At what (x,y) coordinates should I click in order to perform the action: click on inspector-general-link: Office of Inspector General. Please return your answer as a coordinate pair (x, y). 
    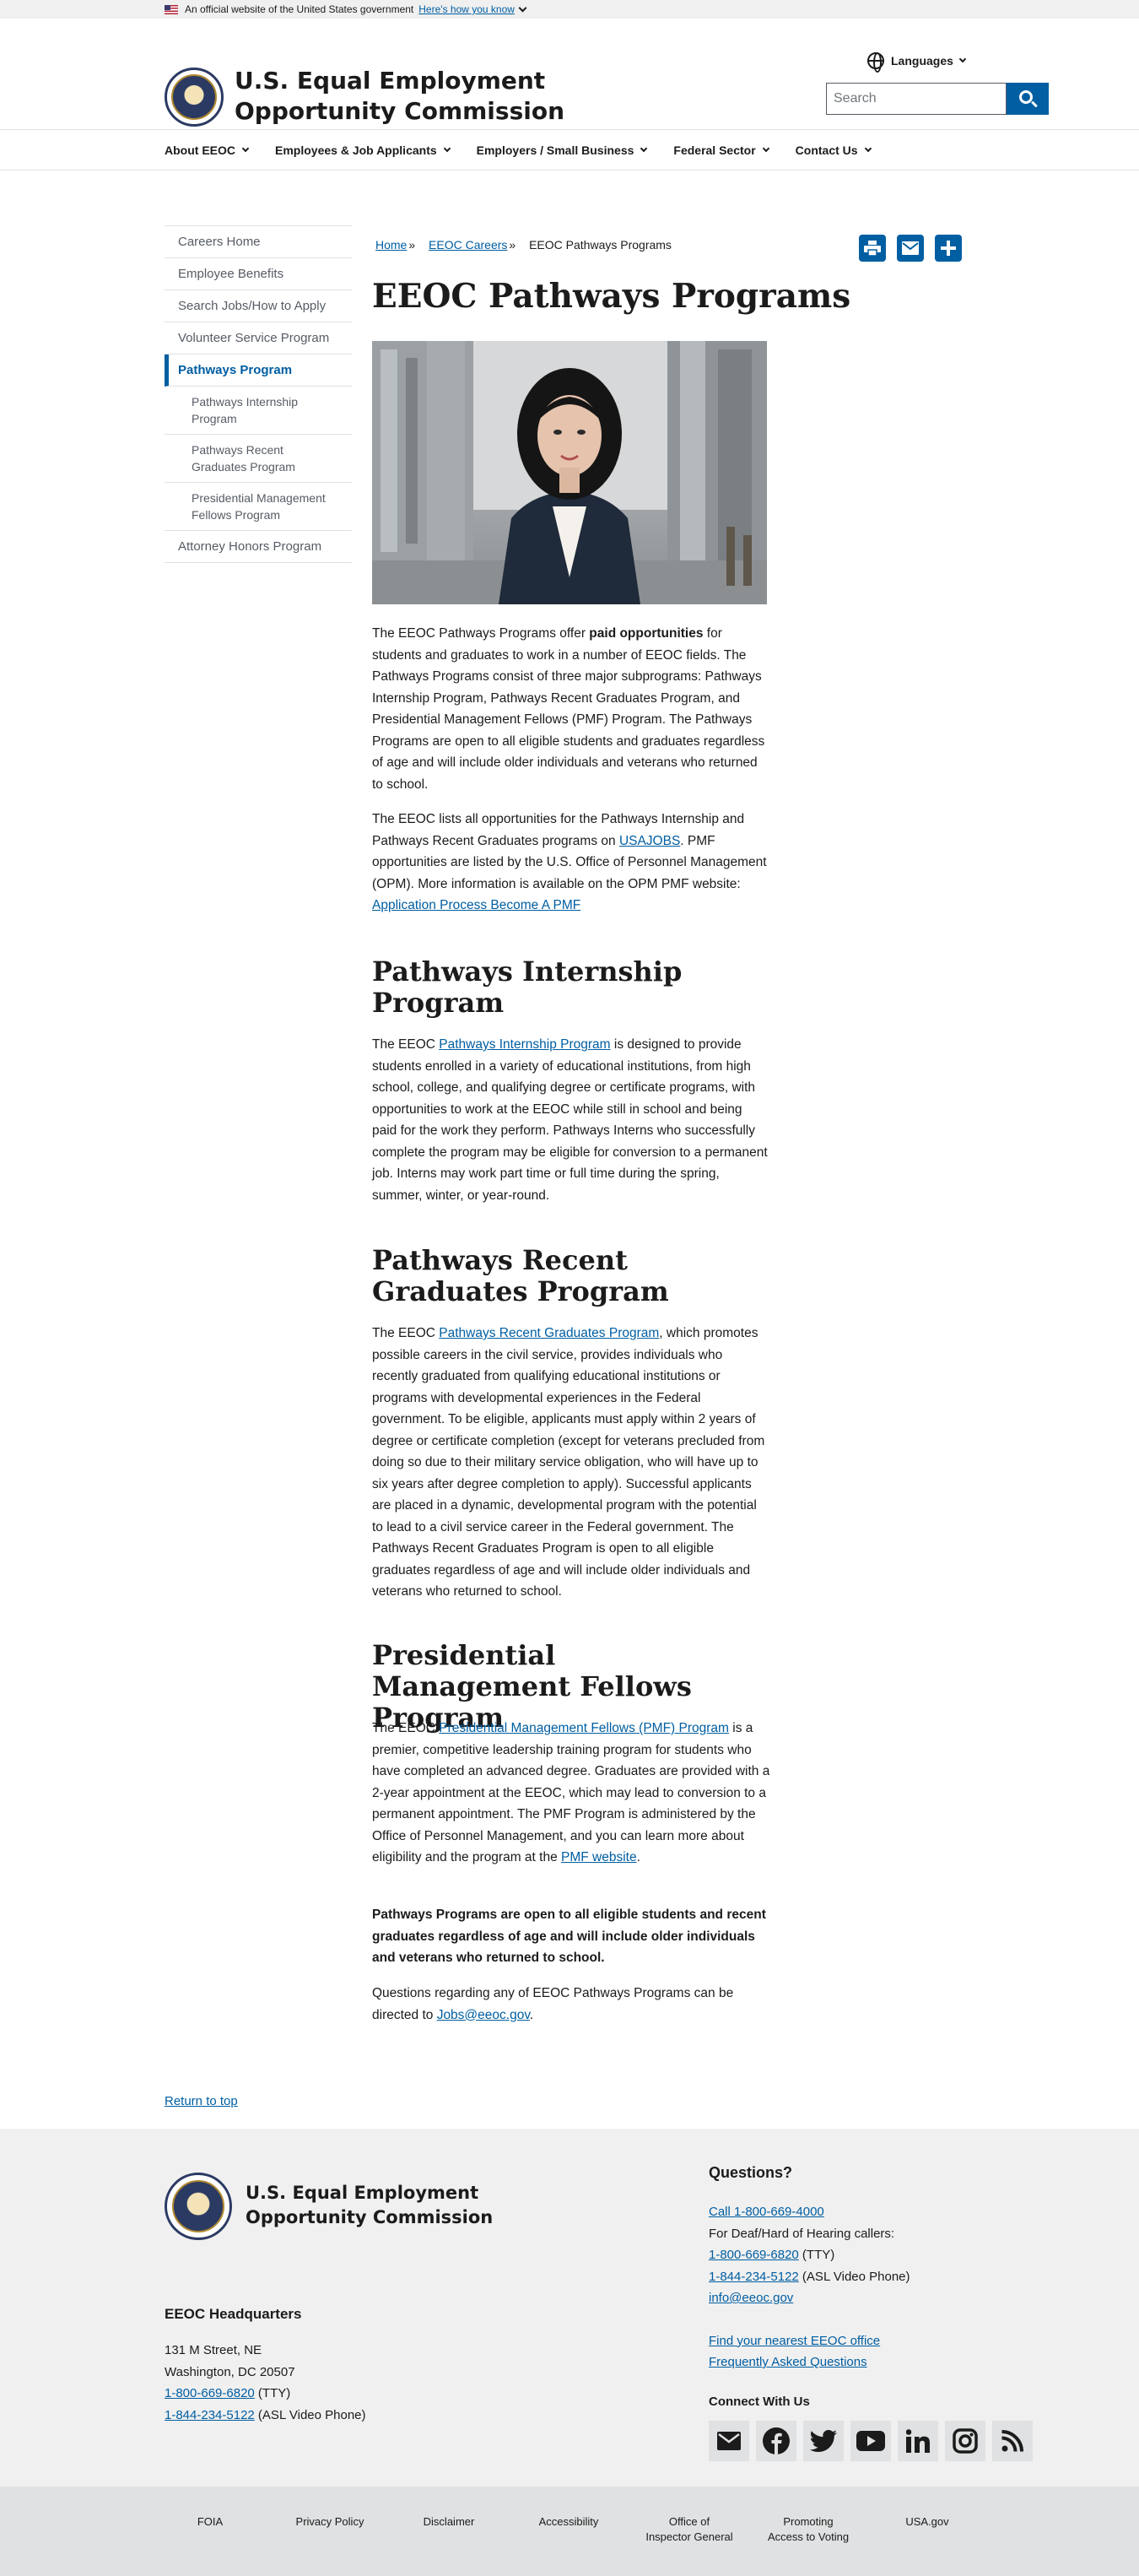
    Looking at the image, I should click on (689, 2529).